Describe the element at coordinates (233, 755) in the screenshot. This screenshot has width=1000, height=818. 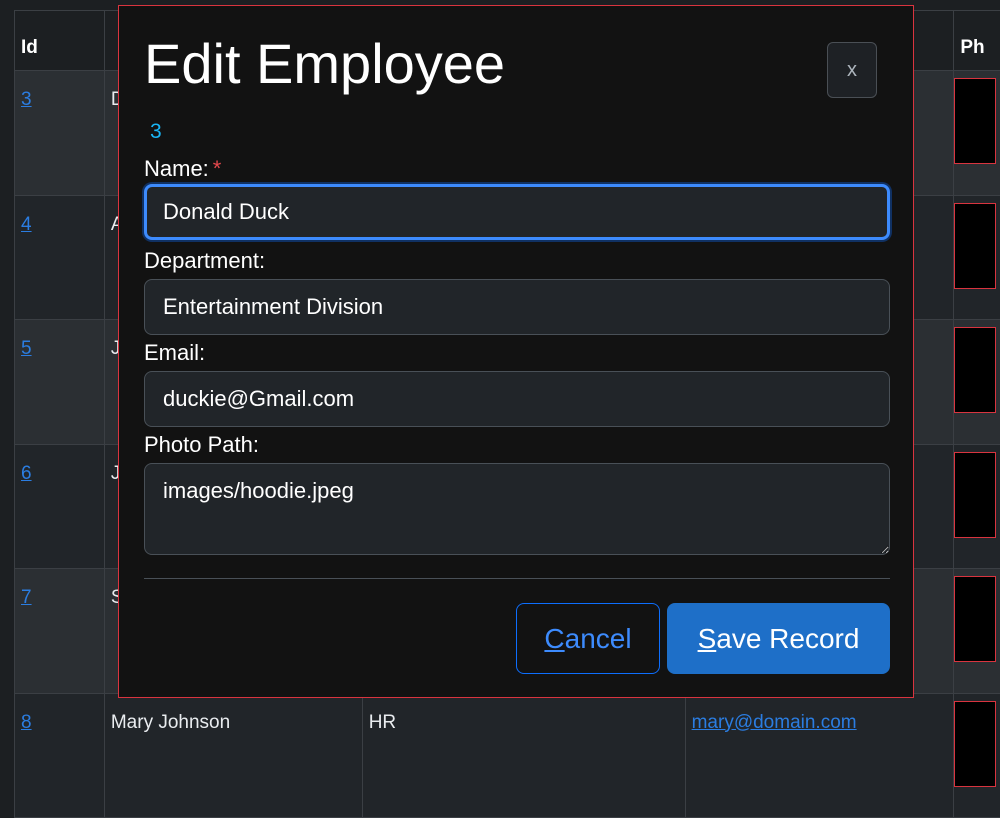
I see `name-cell: Mary Johnson` at that location.